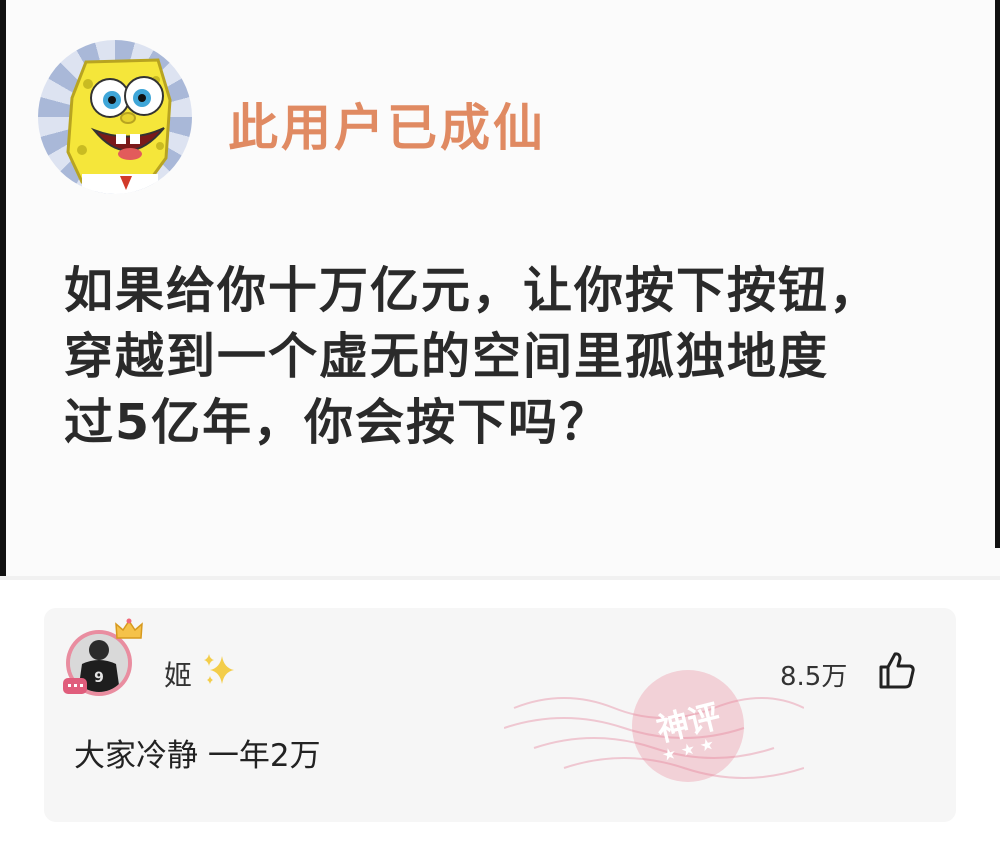 The image size is (1000, 853). I want to click on like-count: 8.5万, so click(814, 677).